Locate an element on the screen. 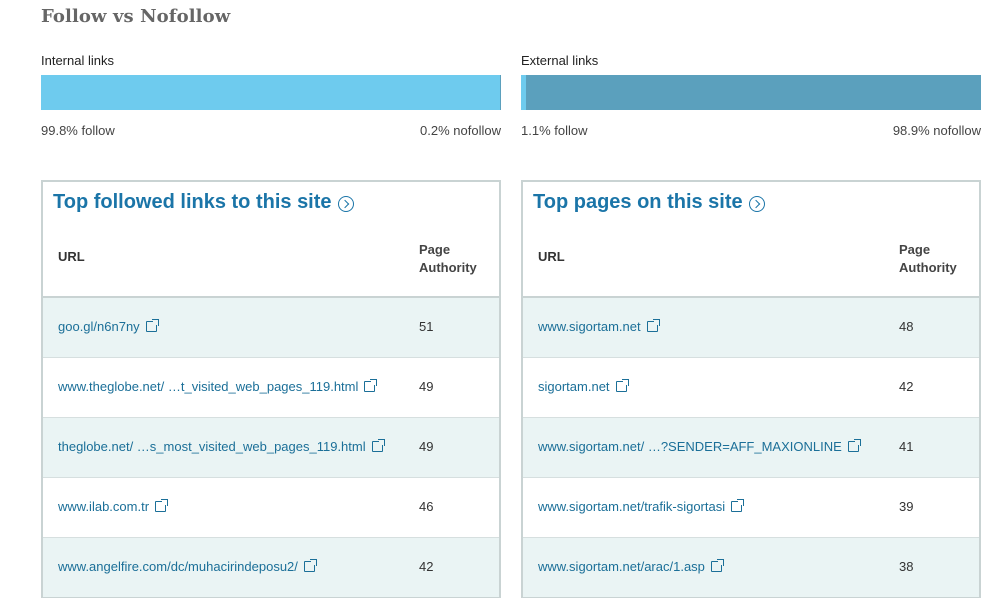 This screenshot has width=1007, height=608. page-authority-value: 41 is located at coordinates (906, 446).